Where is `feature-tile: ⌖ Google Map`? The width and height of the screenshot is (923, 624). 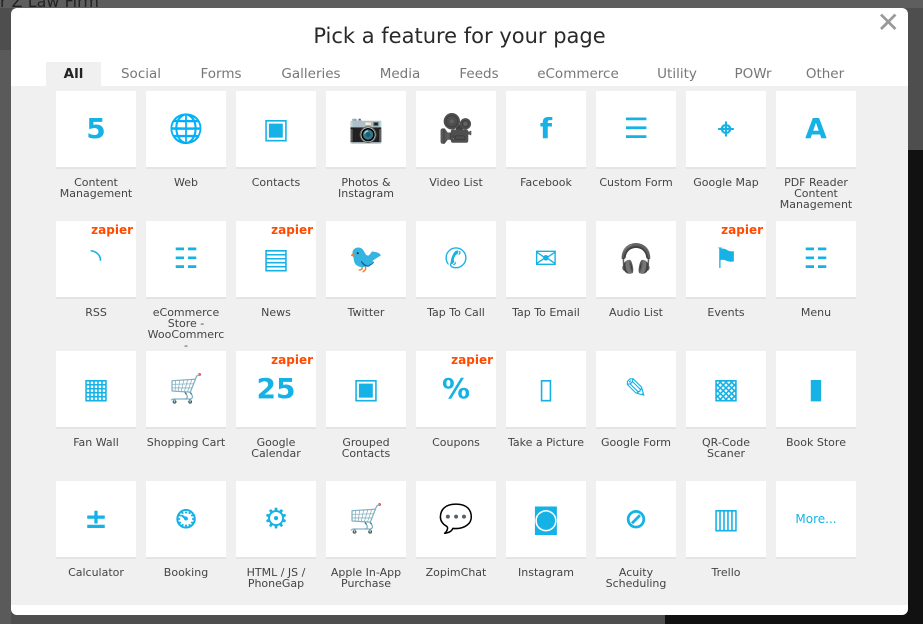 feature-tile: ⌖ Google Map is located at coordinates (726, 139).